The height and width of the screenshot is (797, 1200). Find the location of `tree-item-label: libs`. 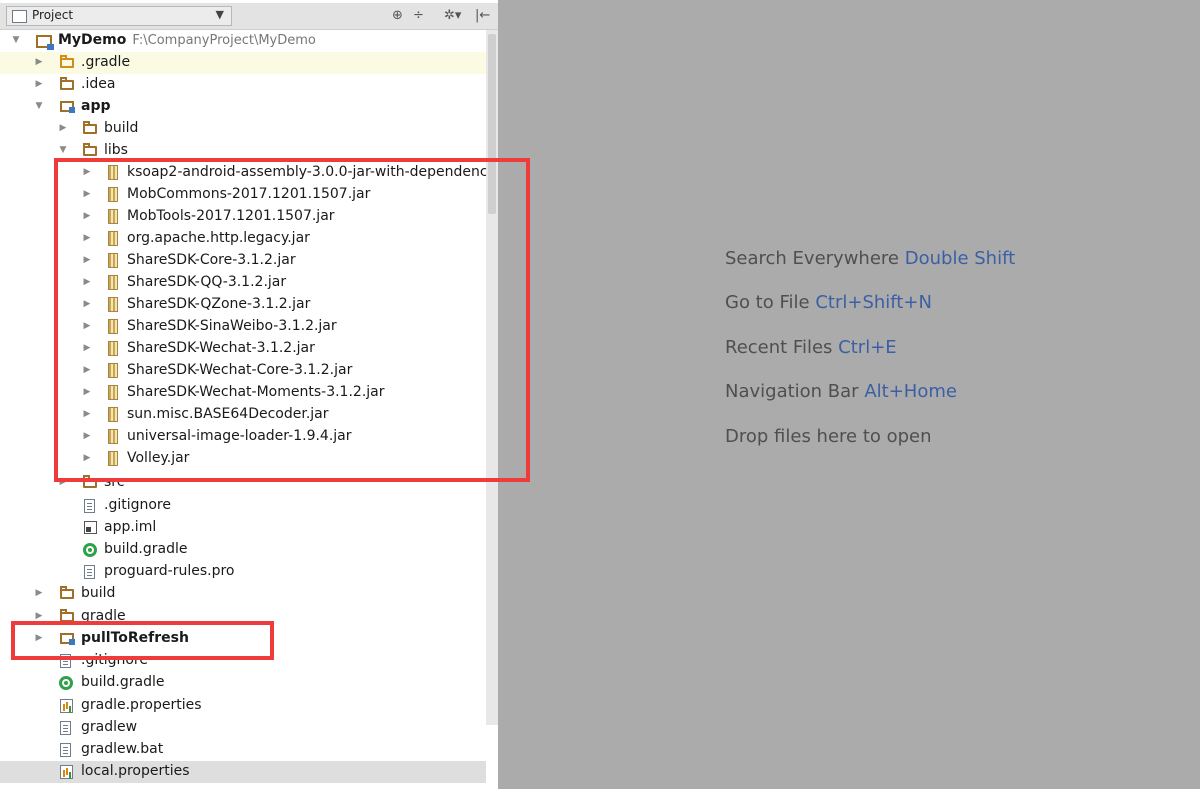

tree-item-label: libs is located at coordinates (116, 150).